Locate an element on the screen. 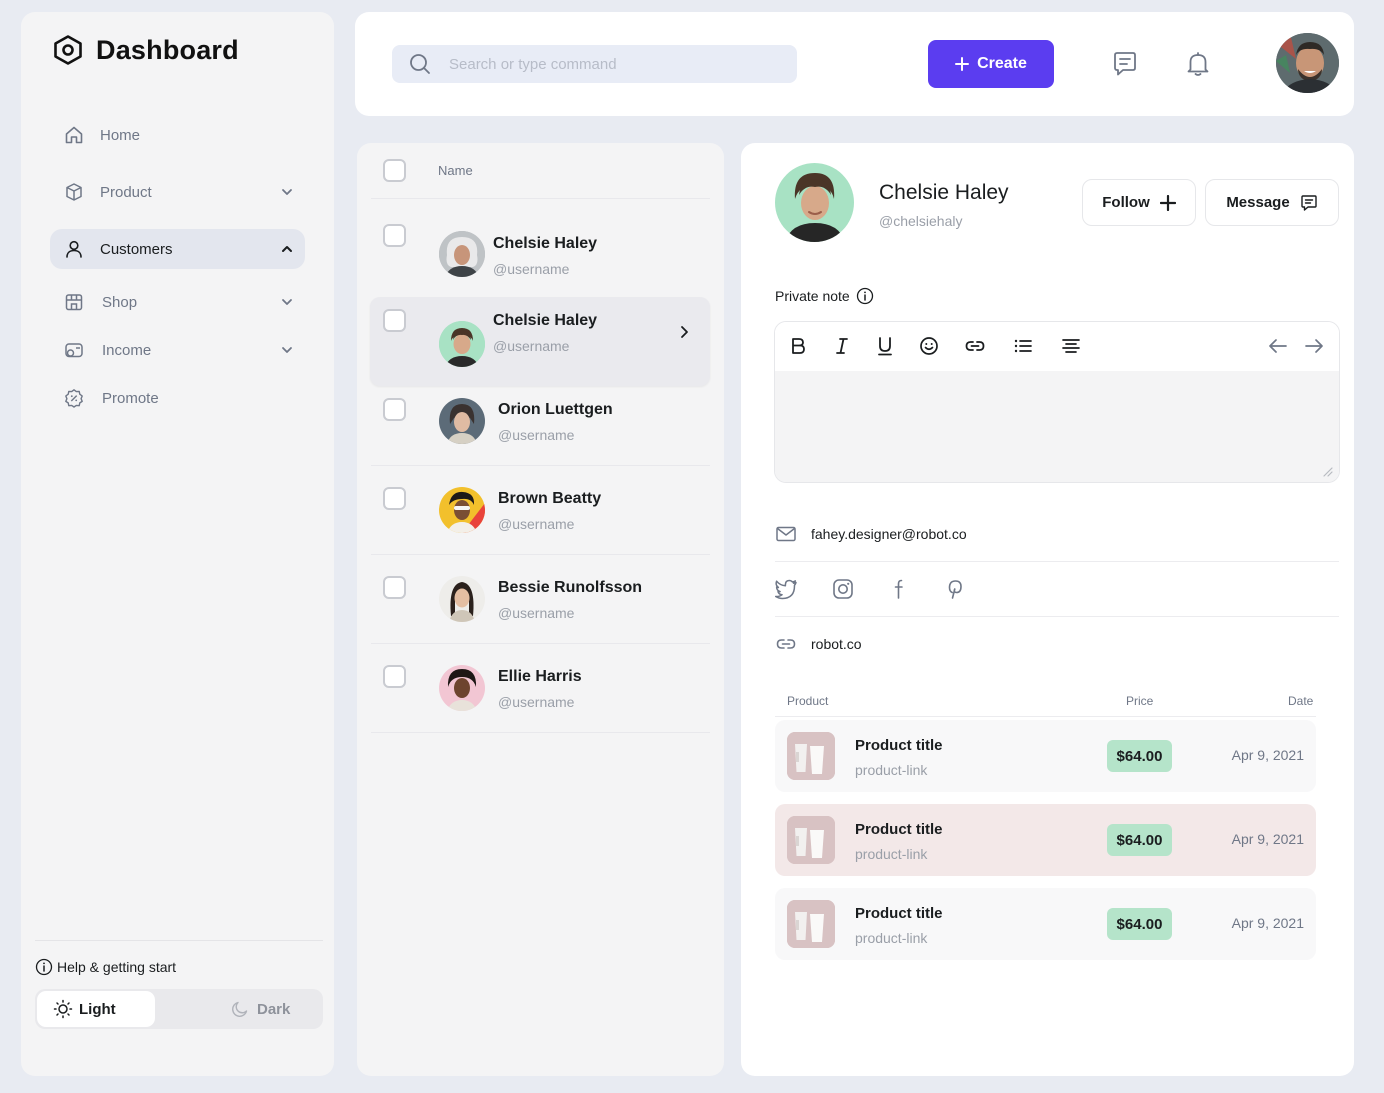 The image size is (1384, 1093). pinterest-icon is located at coordinates (955, 589).